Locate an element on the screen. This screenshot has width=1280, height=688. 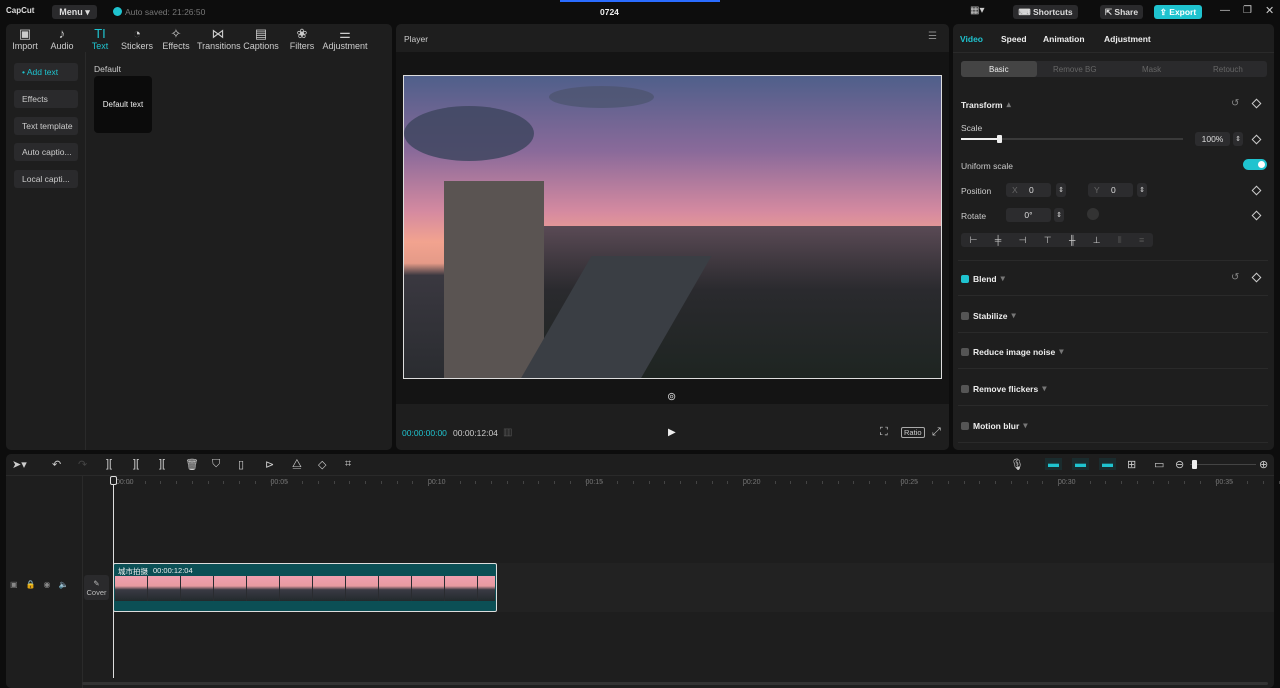
reverse-icon: ⊳ is located at coordinates (269, 464).